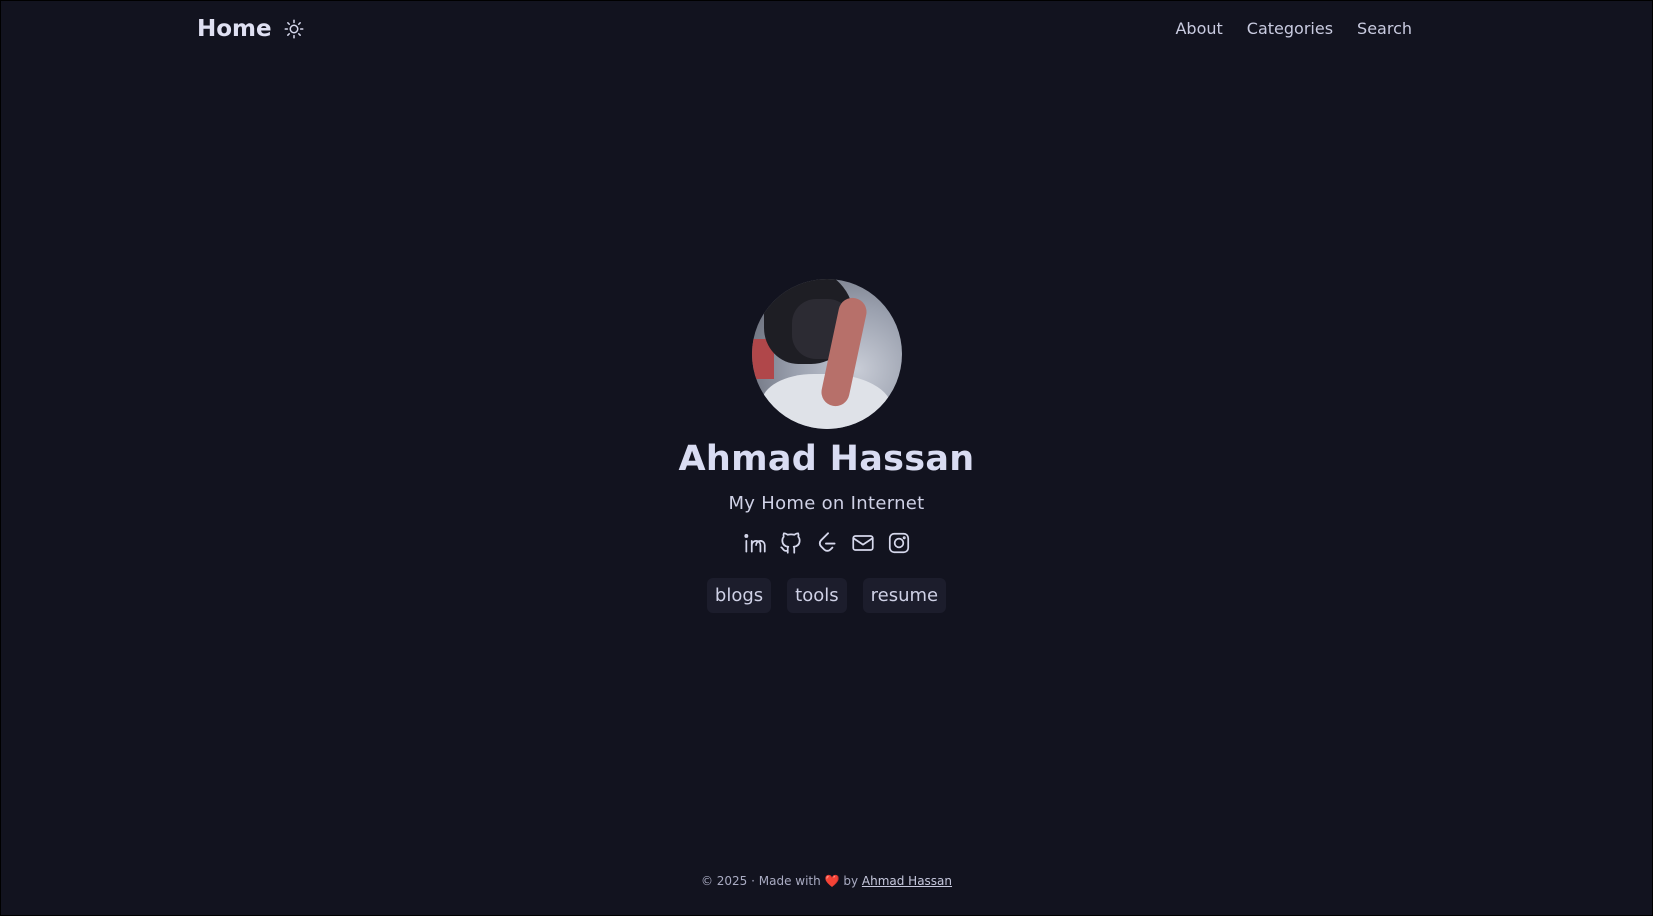 The height and width of the screenshot is (916, 1653). Describe the element at coordinates (904, 595) in the screenshot. I see `resume-button: resume` at that location.